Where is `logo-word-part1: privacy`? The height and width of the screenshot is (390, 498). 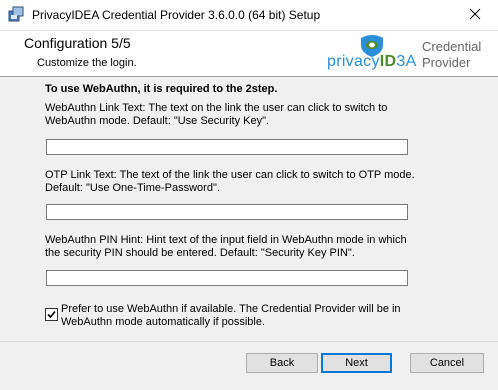 logo-word-part1: privacy is located at coordinates (353, 61).